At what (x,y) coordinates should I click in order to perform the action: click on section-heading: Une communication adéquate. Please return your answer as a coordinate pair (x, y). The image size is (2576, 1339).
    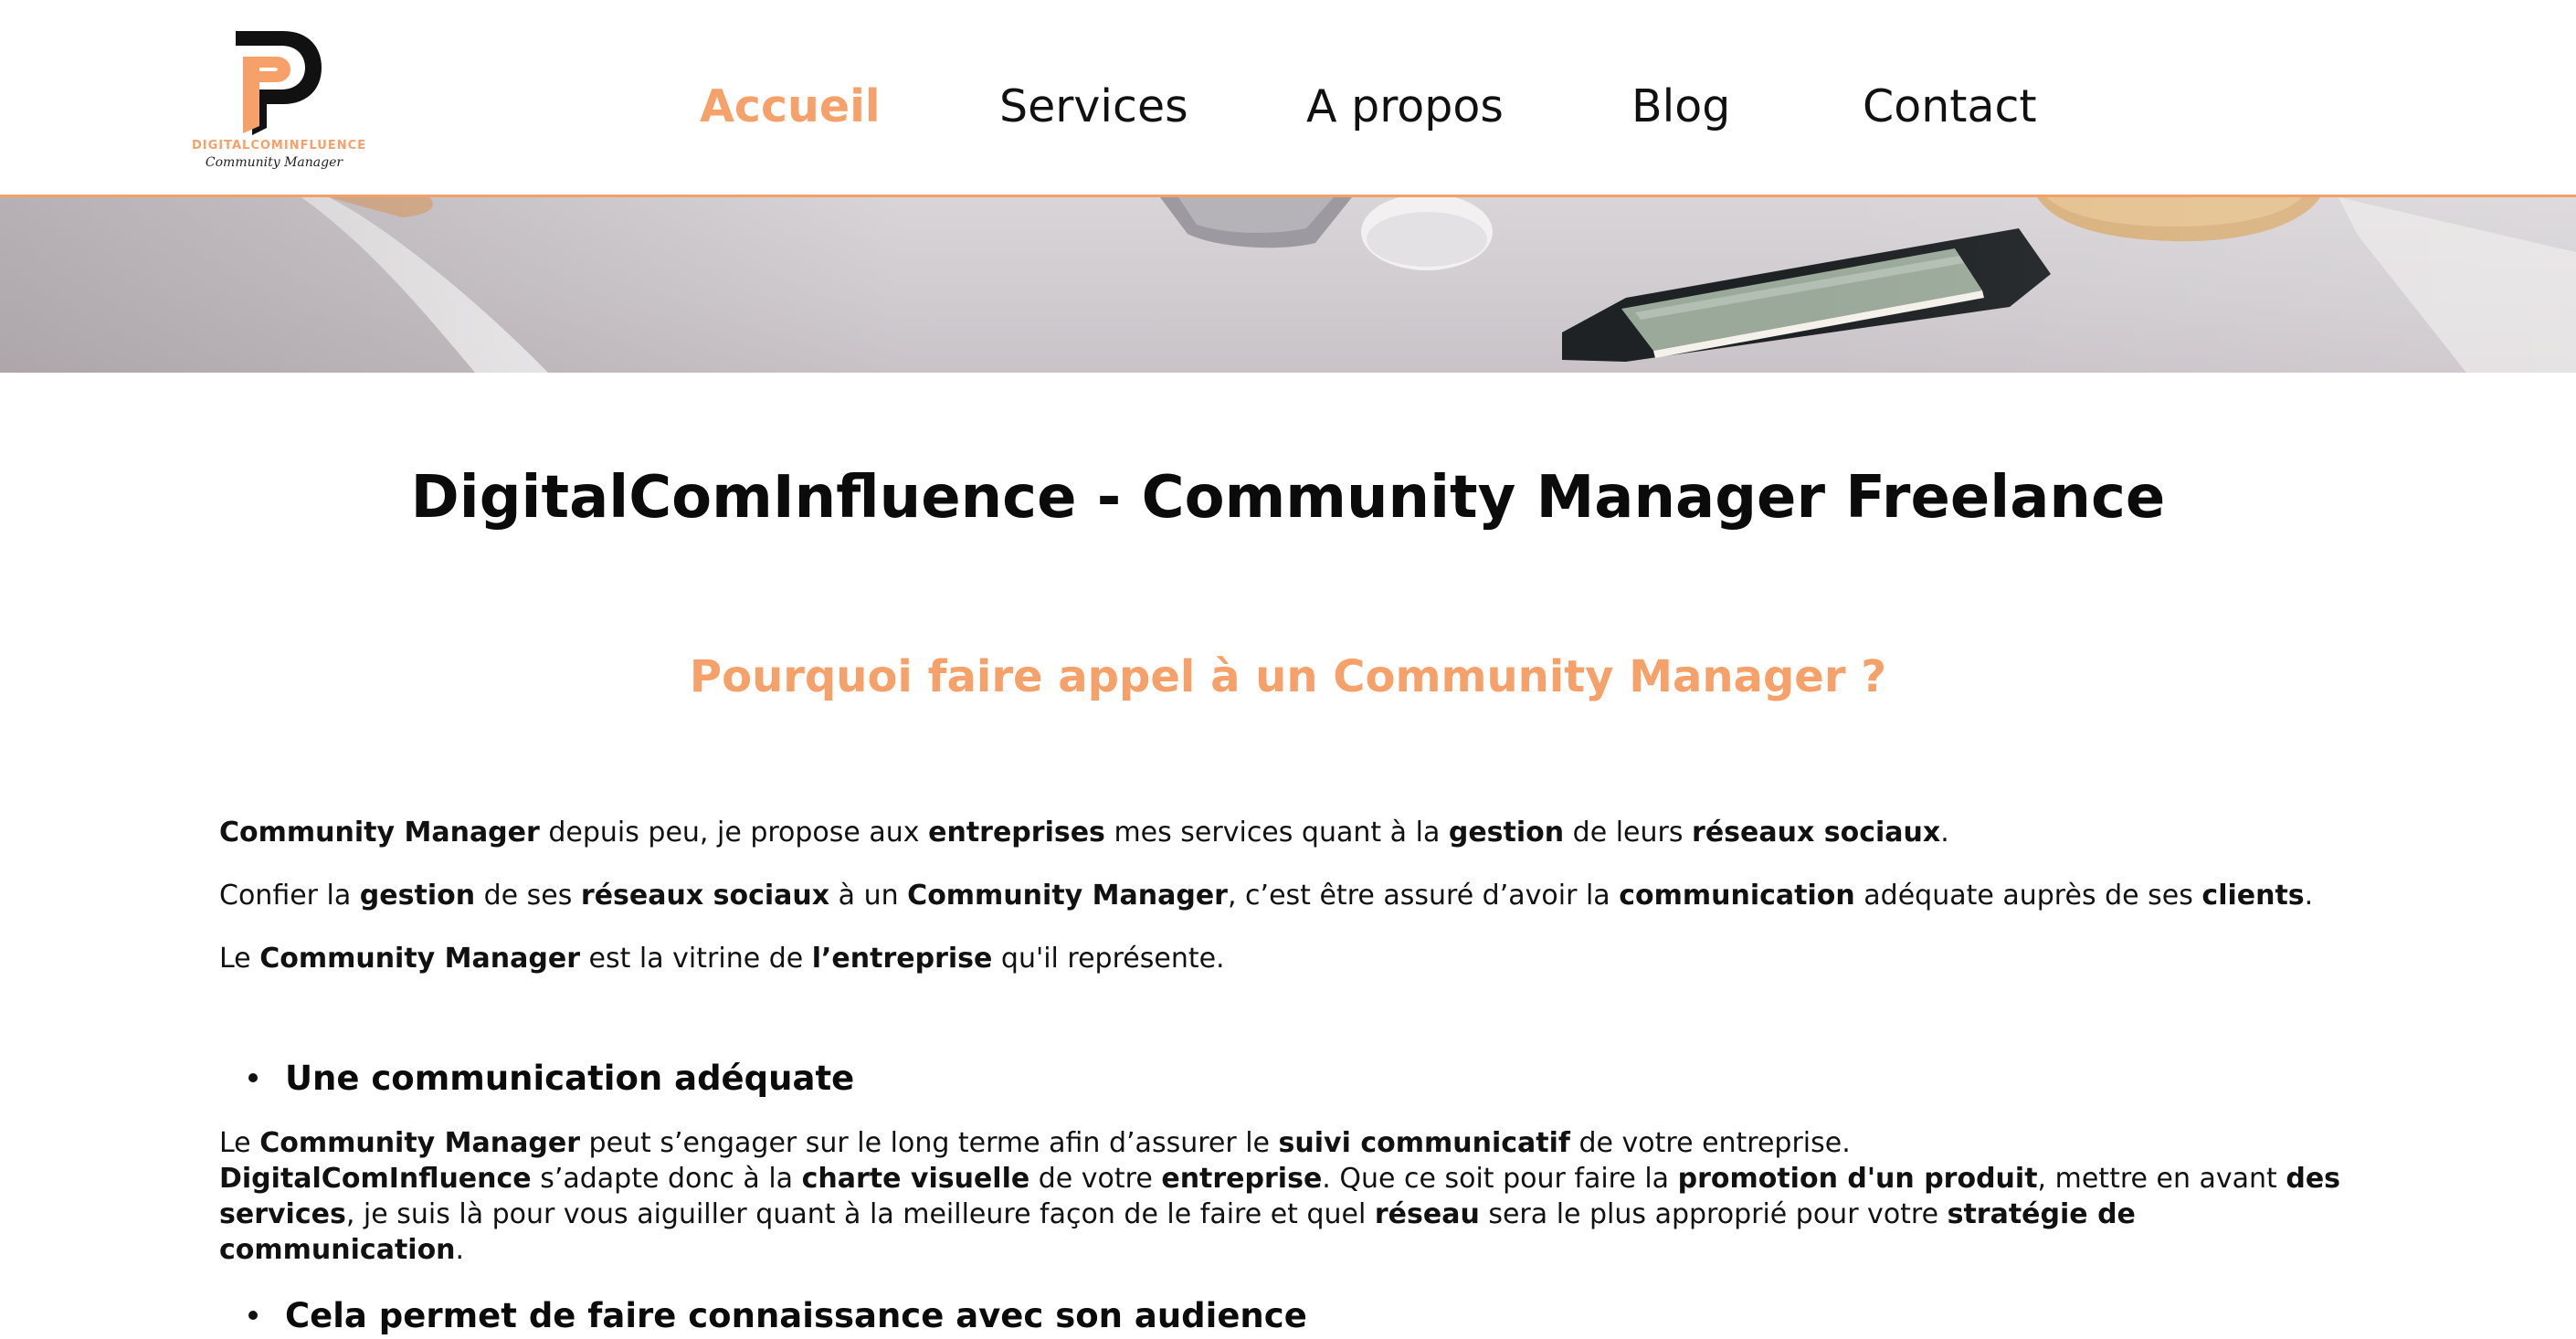
    Looking at the image, I should click on (570, 1078).